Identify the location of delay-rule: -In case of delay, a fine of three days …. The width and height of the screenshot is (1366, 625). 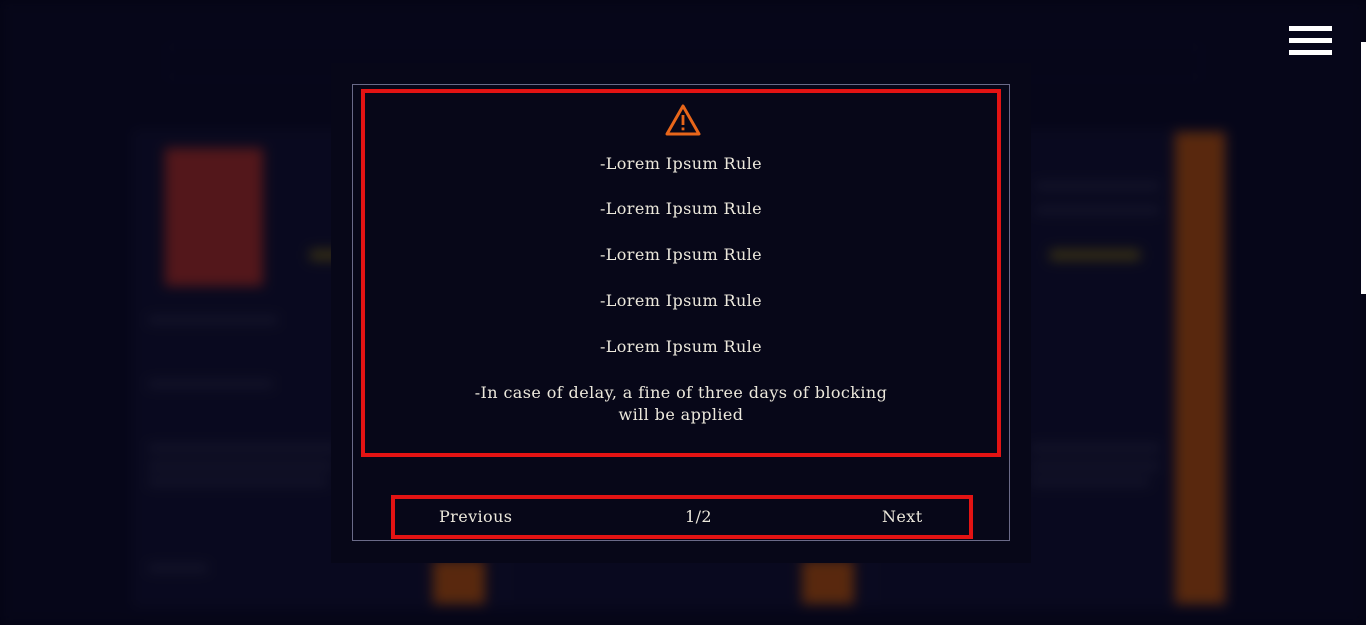
(681, 403).